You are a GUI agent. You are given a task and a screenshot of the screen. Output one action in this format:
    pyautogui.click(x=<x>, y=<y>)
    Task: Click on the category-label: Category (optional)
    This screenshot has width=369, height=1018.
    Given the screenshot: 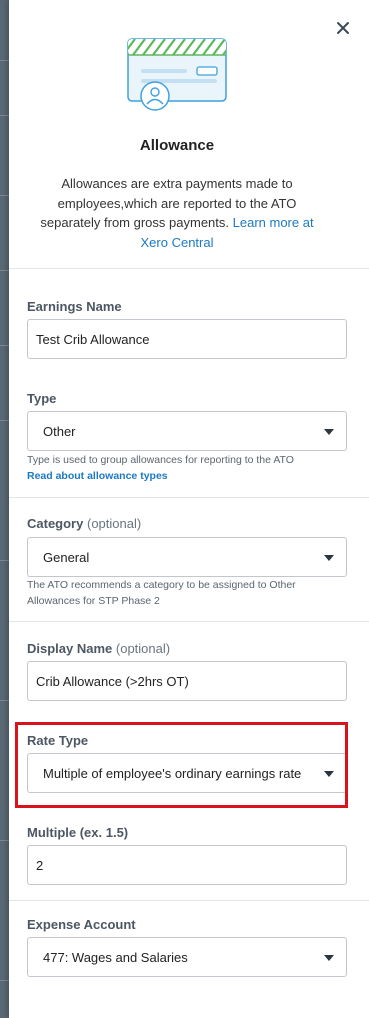 What is the action you would take?
    pyautogui.click(x=187, y=523)
    